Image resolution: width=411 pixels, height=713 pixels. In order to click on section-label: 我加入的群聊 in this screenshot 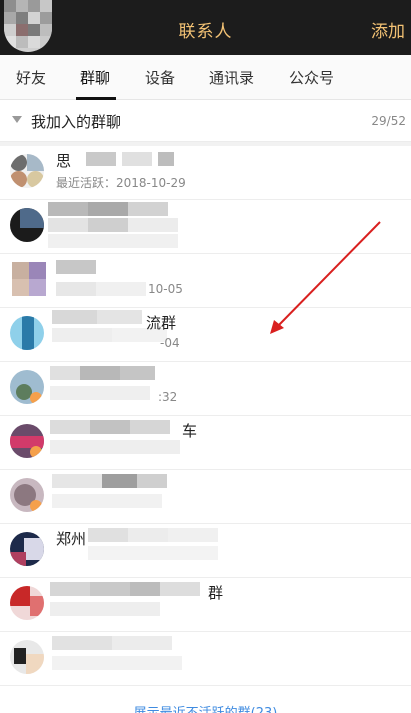, I will do `click(76, 122)`.